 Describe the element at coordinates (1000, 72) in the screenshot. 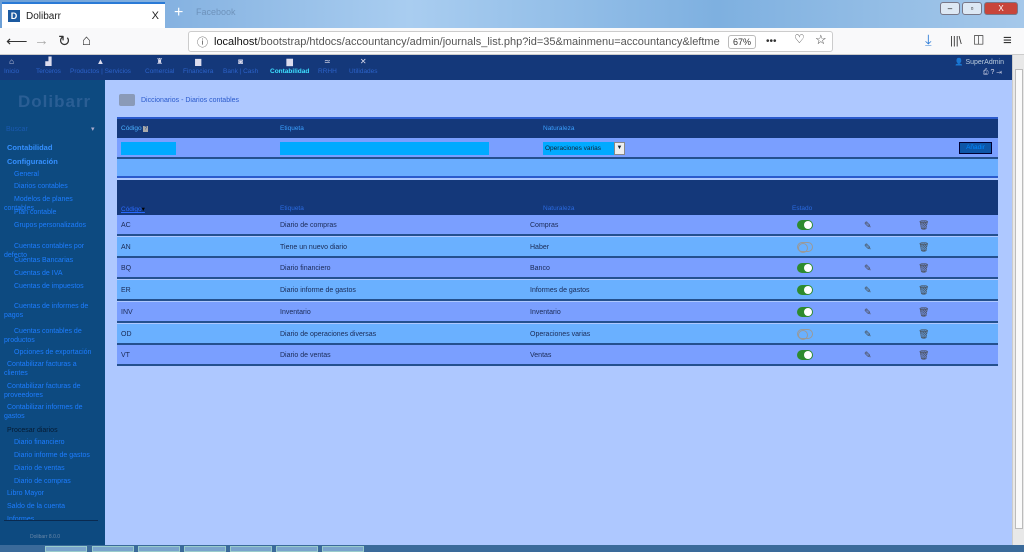

I see `logout-icon: ⇥` at that location.